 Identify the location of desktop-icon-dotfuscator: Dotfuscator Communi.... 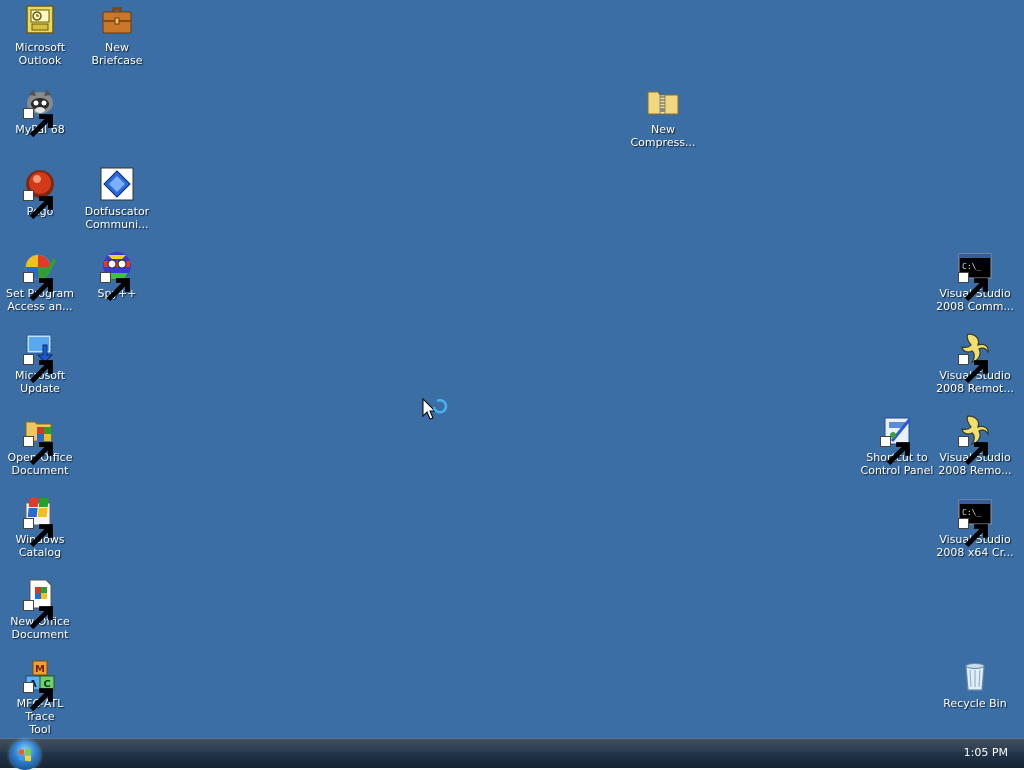
(117, 199).